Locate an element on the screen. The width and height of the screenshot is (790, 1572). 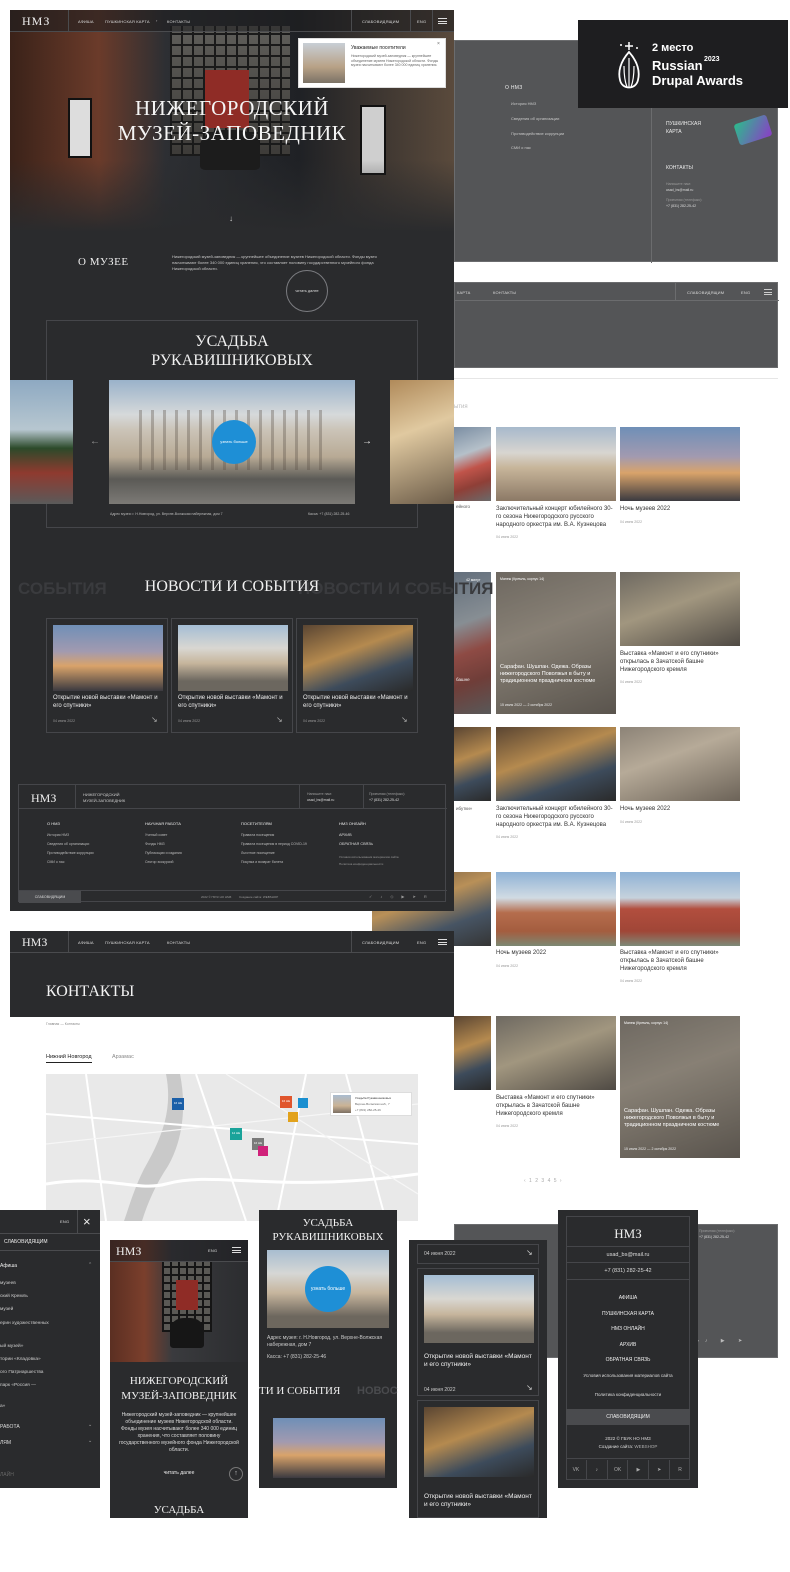
footer-link: Льготное посещение is located at coordinates (287, 853).